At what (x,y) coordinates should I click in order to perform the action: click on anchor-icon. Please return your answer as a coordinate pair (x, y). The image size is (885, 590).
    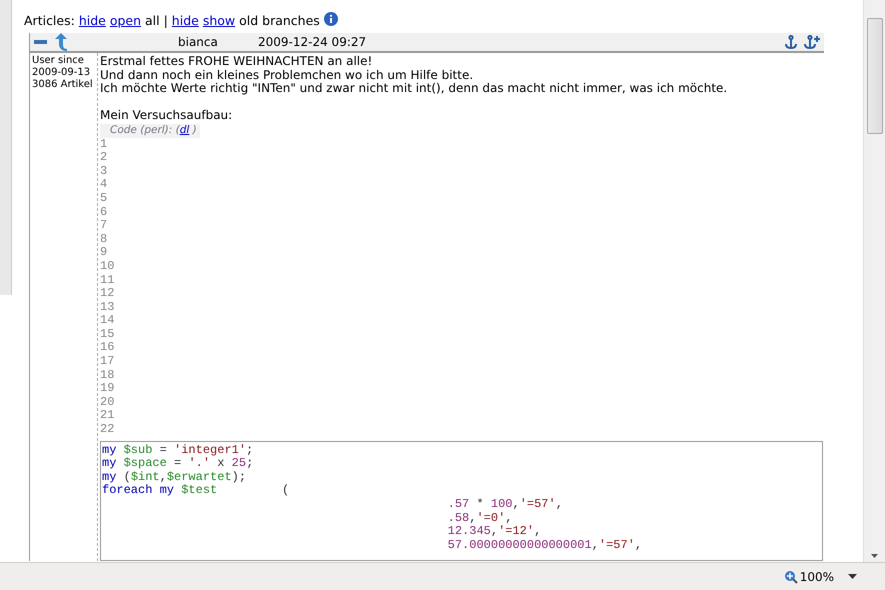
    Looking at the image, I should click on (791, 42).